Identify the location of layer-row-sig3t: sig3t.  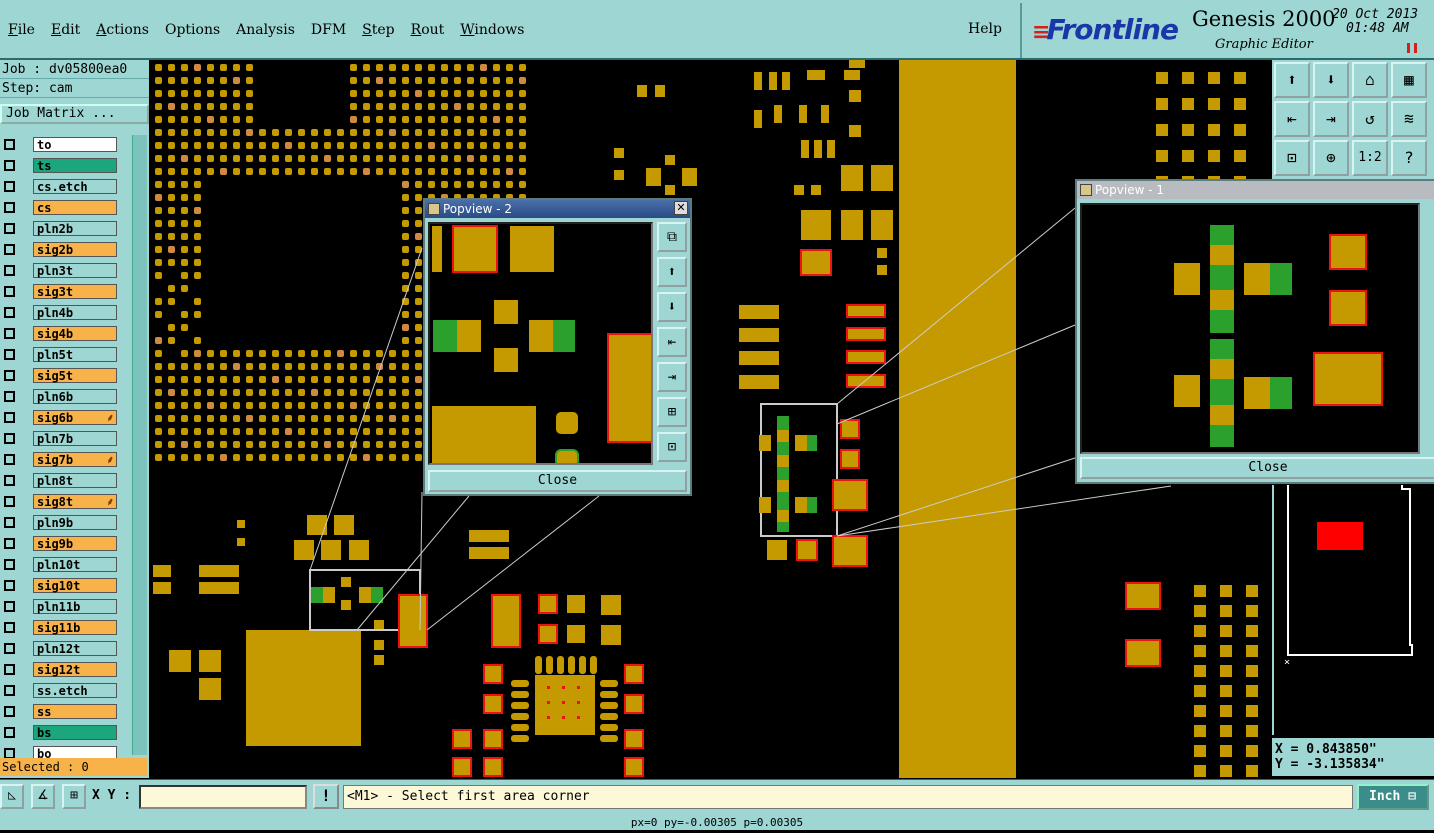
(66, 292).